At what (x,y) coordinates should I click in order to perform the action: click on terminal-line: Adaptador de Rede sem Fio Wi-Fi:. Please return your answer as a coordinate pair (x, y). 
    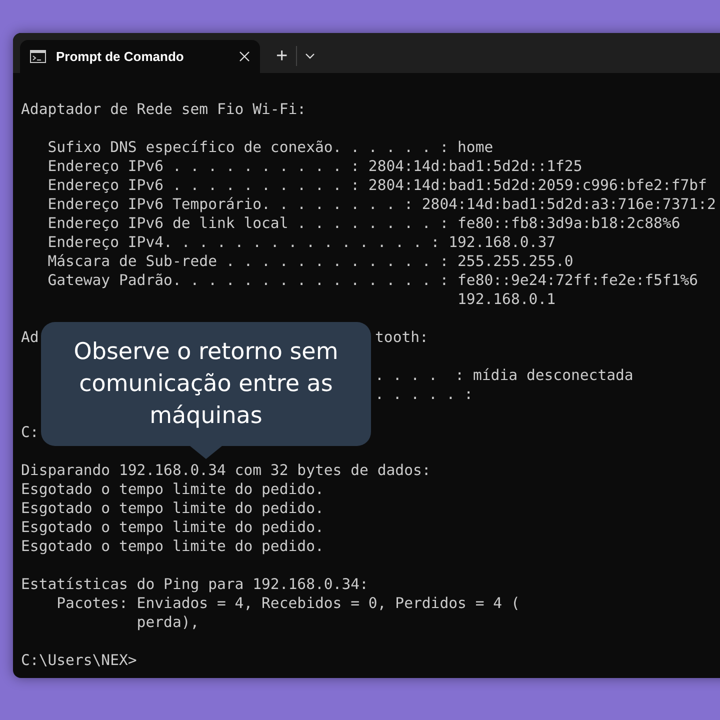
    Looking at the image, I should click on (163, 109).